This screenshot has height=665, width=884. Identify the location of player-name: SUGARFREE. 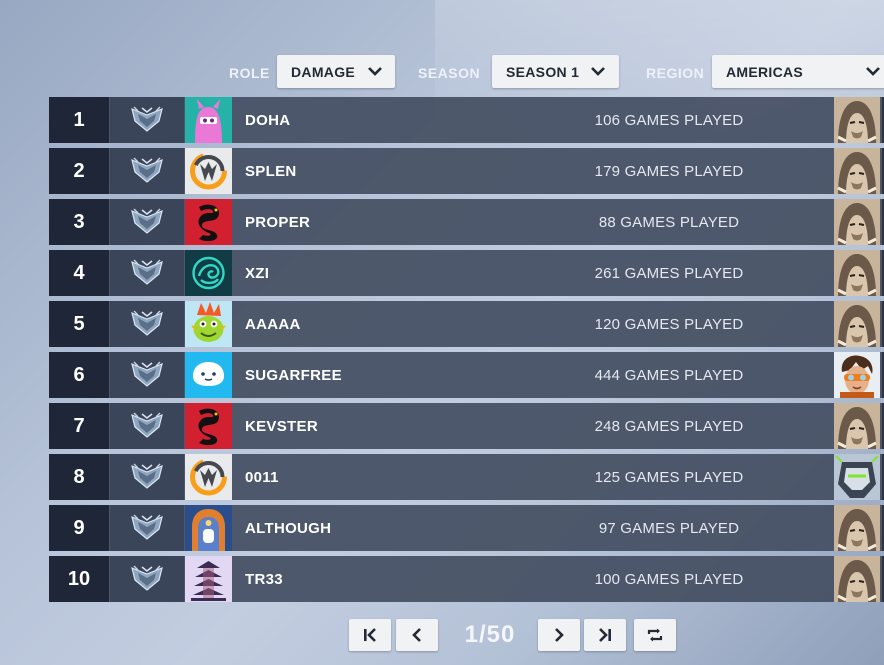
(293, 375).